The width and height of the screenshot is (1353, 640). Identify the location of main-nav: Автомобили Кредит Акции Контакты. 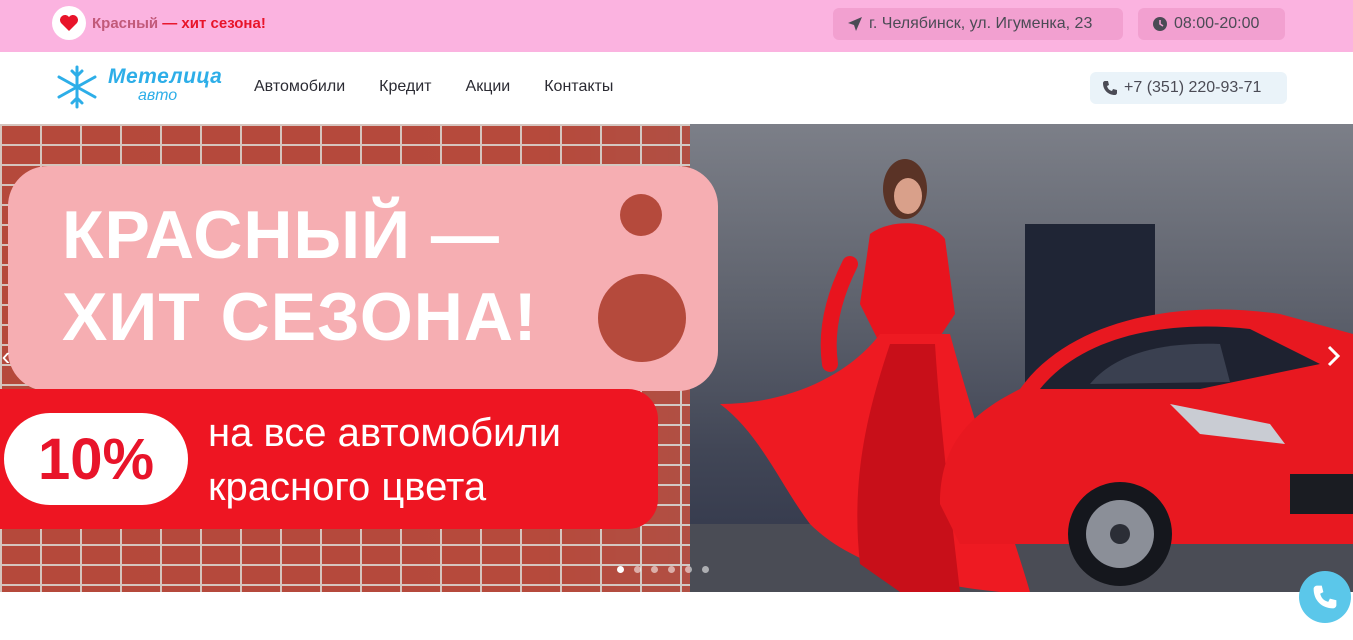
(433, 87).